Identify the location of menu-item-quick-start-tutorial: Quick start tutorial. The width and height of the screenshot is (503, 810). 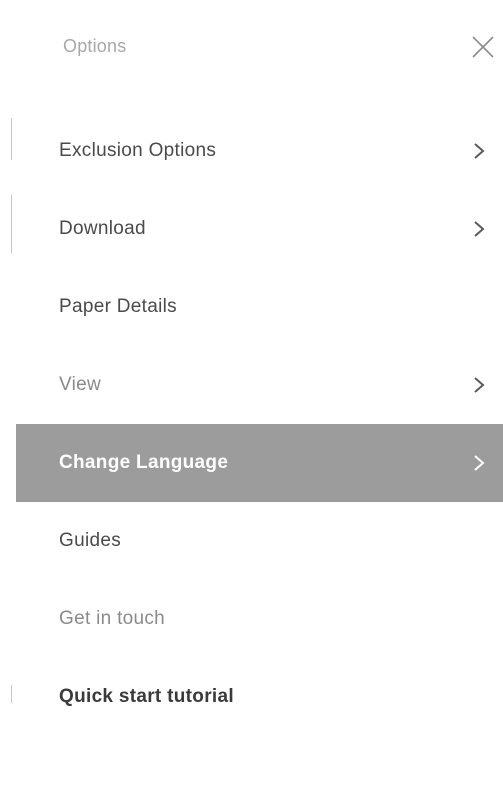
(259, 697).